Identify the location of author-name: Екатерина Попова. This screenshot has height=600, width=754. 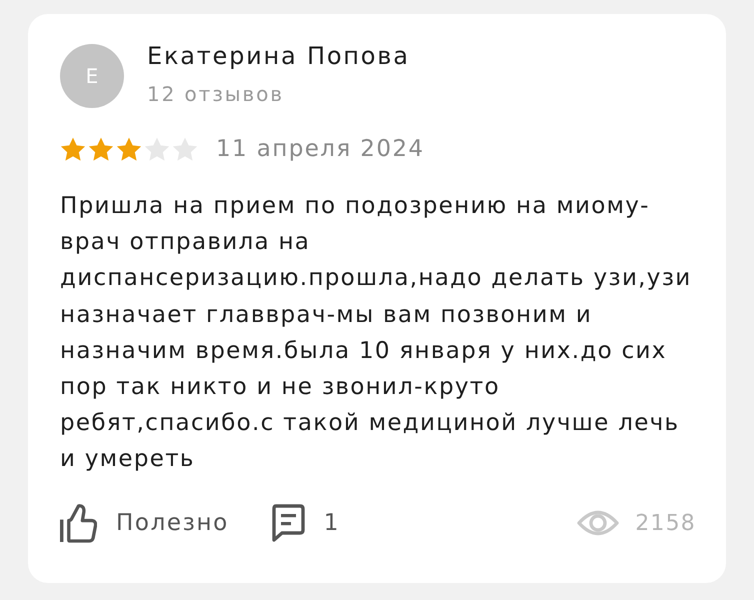
(278, 56).